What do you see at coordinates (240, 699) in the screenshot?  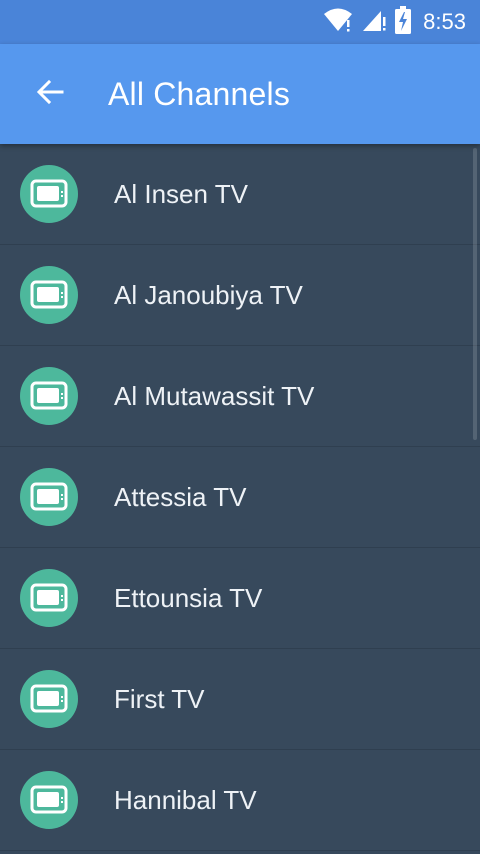 I see `channel-item: First TV` at bounding box center [240, 699].